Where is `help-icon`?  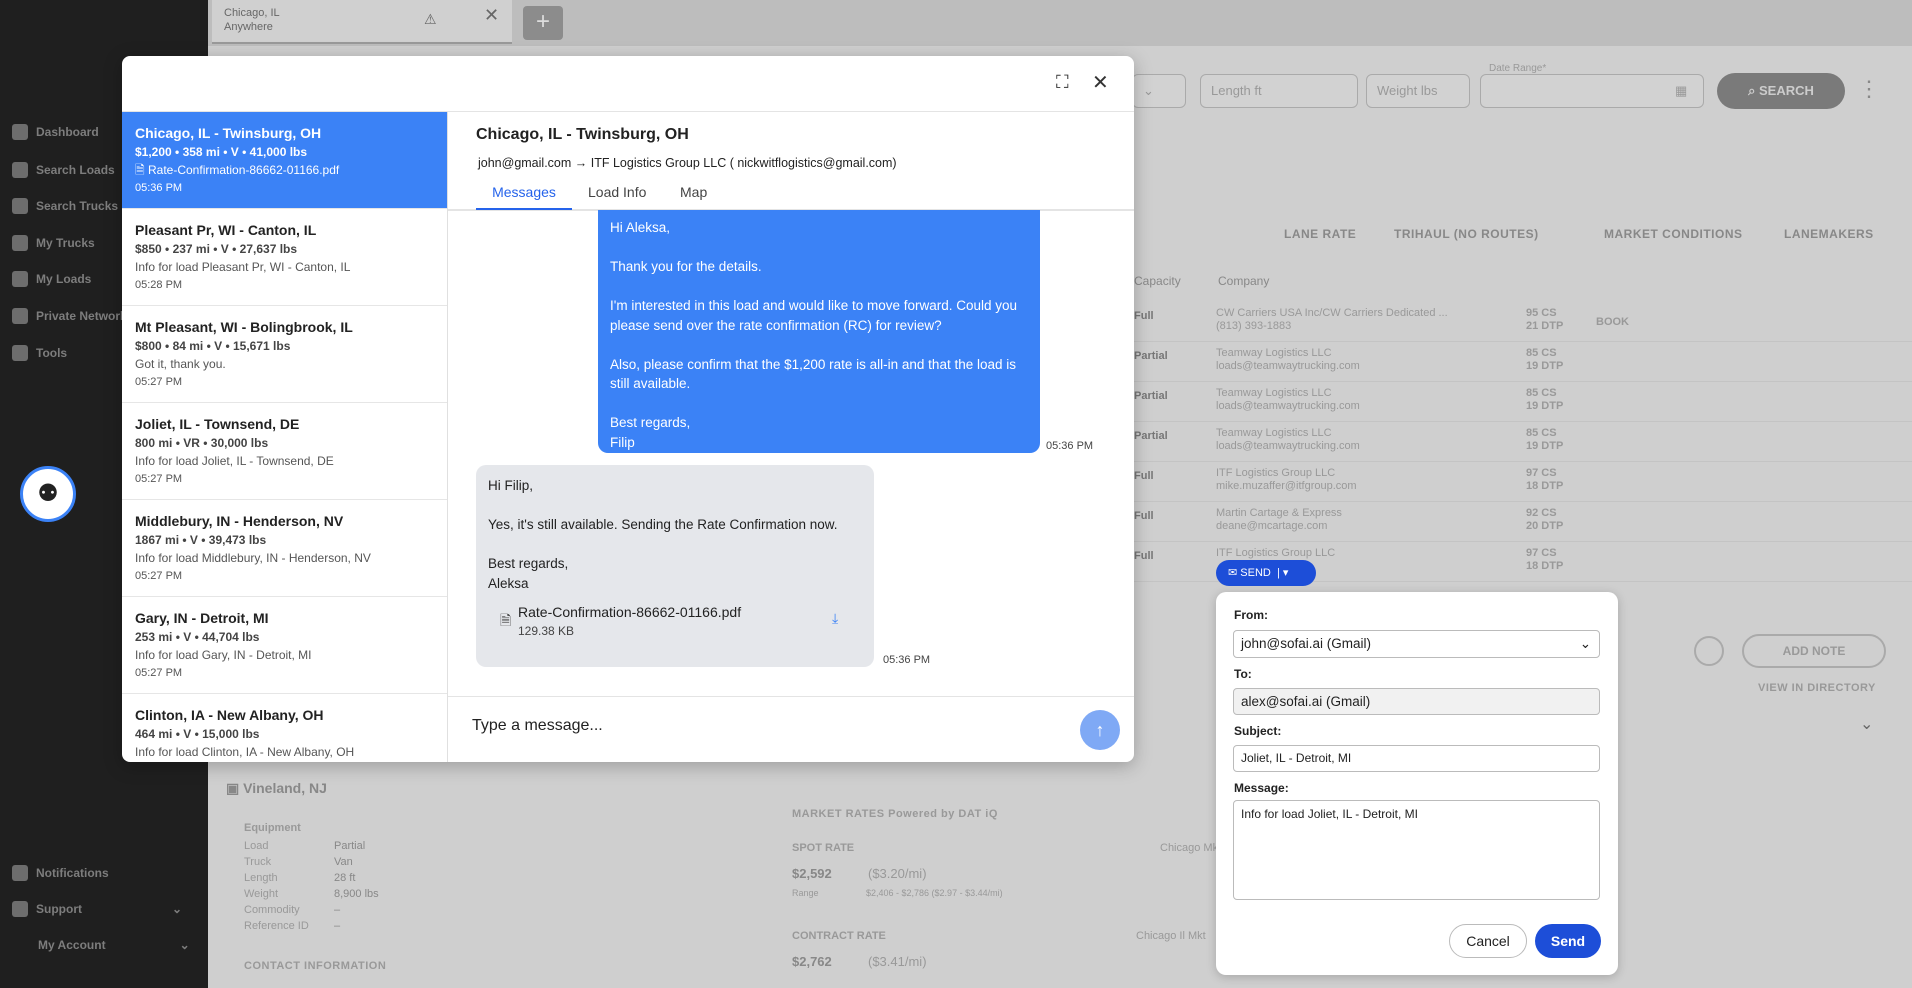
help-icon is located at coordinates (20, 909).